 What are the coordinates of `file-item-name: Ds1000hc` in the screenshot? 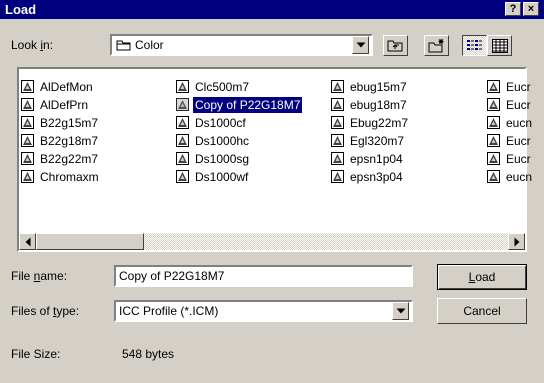 It's located at (222, 141).